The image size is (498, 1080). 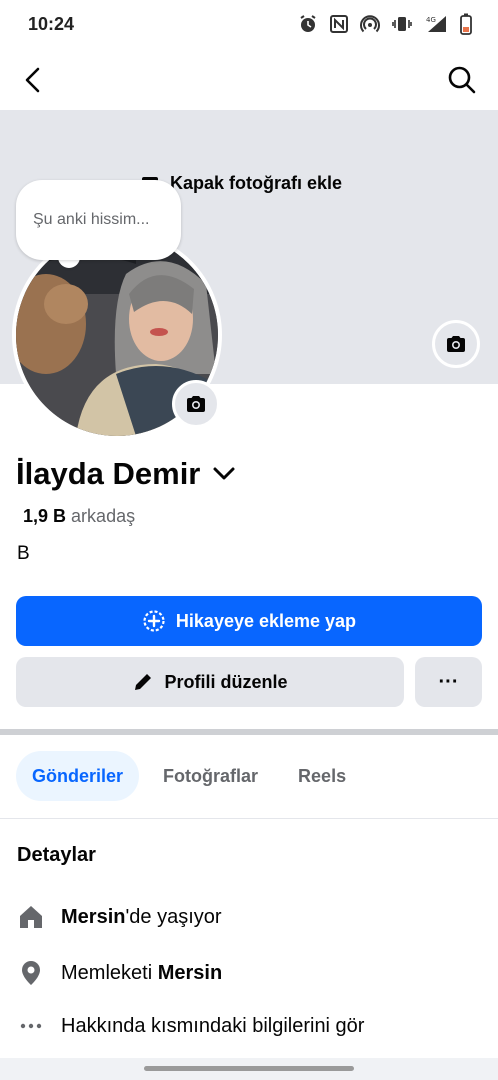 I want to click on more-options-button: ···, so click(x=448, y=682).